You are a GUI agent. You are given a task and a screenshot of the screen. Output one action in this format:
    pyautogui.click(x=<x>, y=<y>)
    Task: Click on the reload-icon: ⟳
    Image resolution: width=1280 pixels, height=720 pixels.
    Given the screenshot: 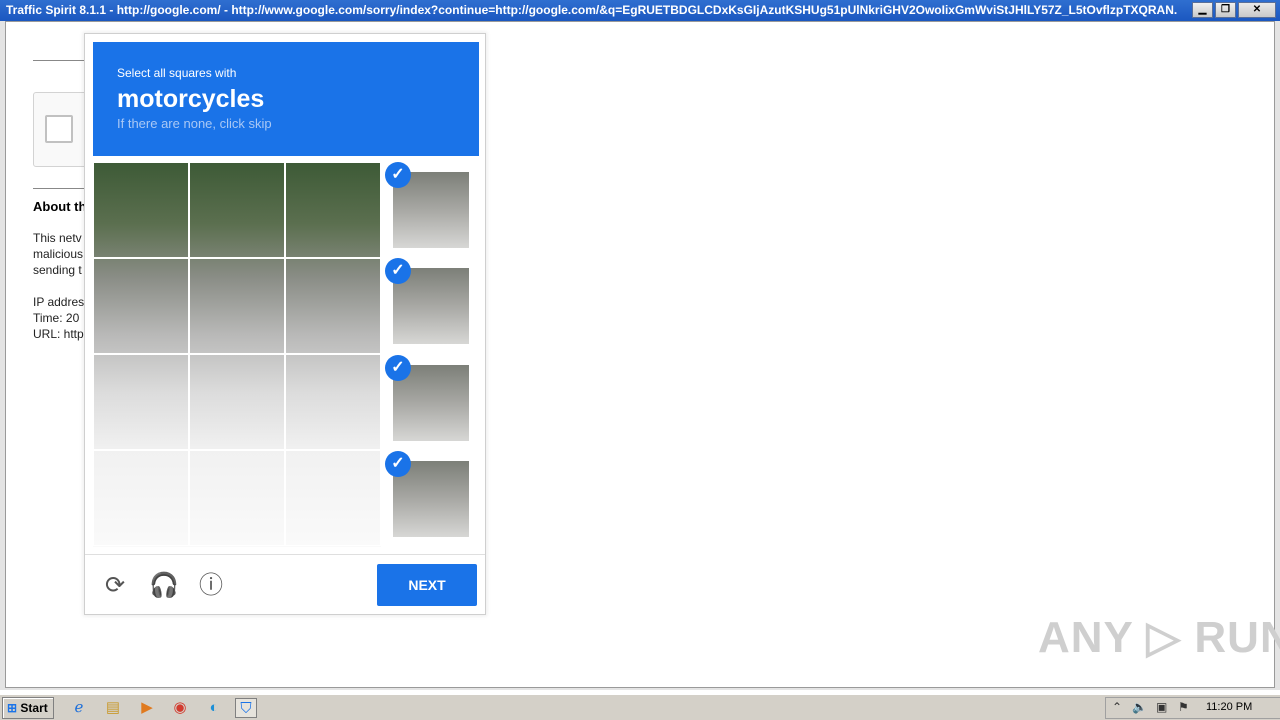 What is the action you would take?
    pyautogui.click(x=115, y=586)
    